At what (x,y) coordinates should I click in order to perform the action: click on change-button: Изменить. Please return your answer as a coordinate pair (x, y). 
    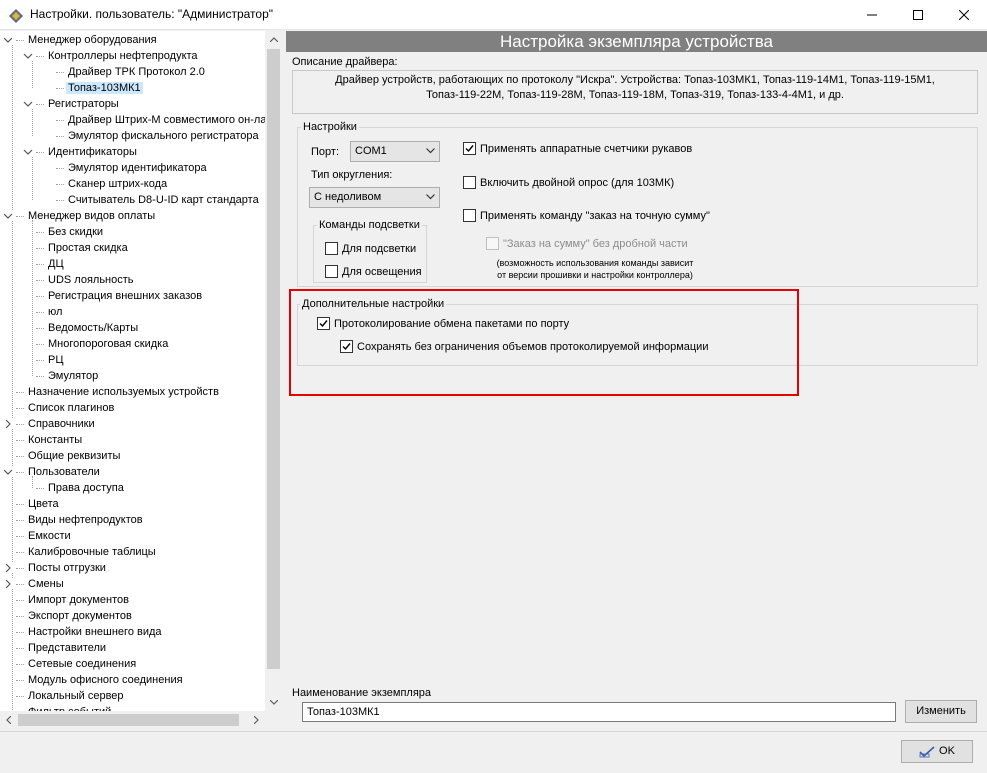
    Looking at the image, I should click on (941, 711).